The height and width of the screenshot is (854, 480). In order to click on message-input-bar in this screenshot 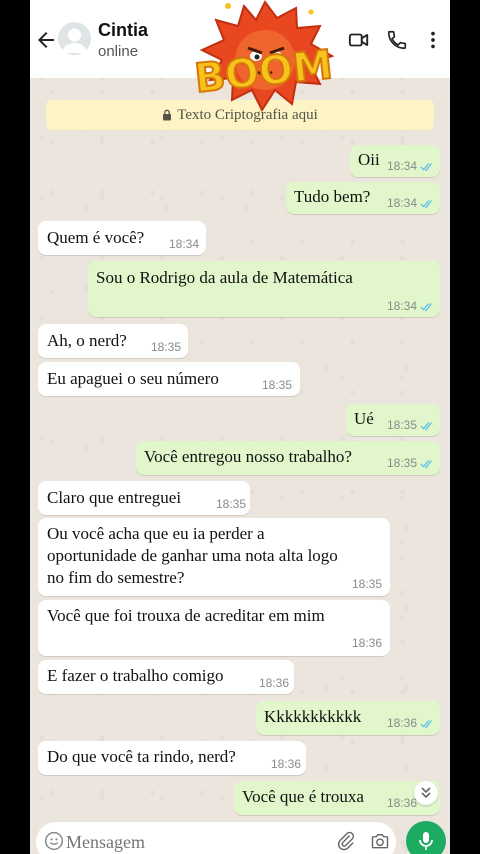, I will do `click(216, 838)`.